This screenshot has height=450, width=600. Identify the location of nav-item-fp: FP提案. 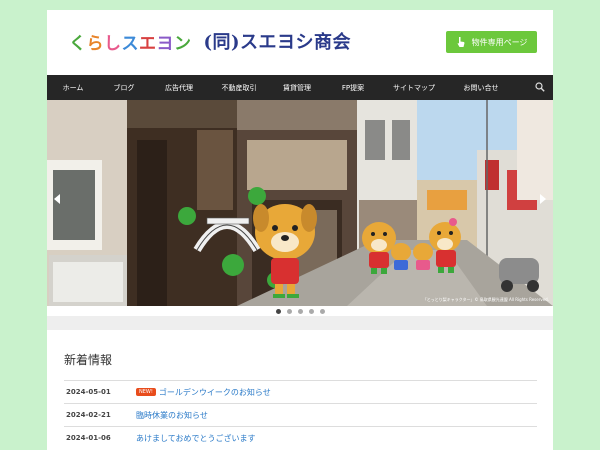
(353, 87).